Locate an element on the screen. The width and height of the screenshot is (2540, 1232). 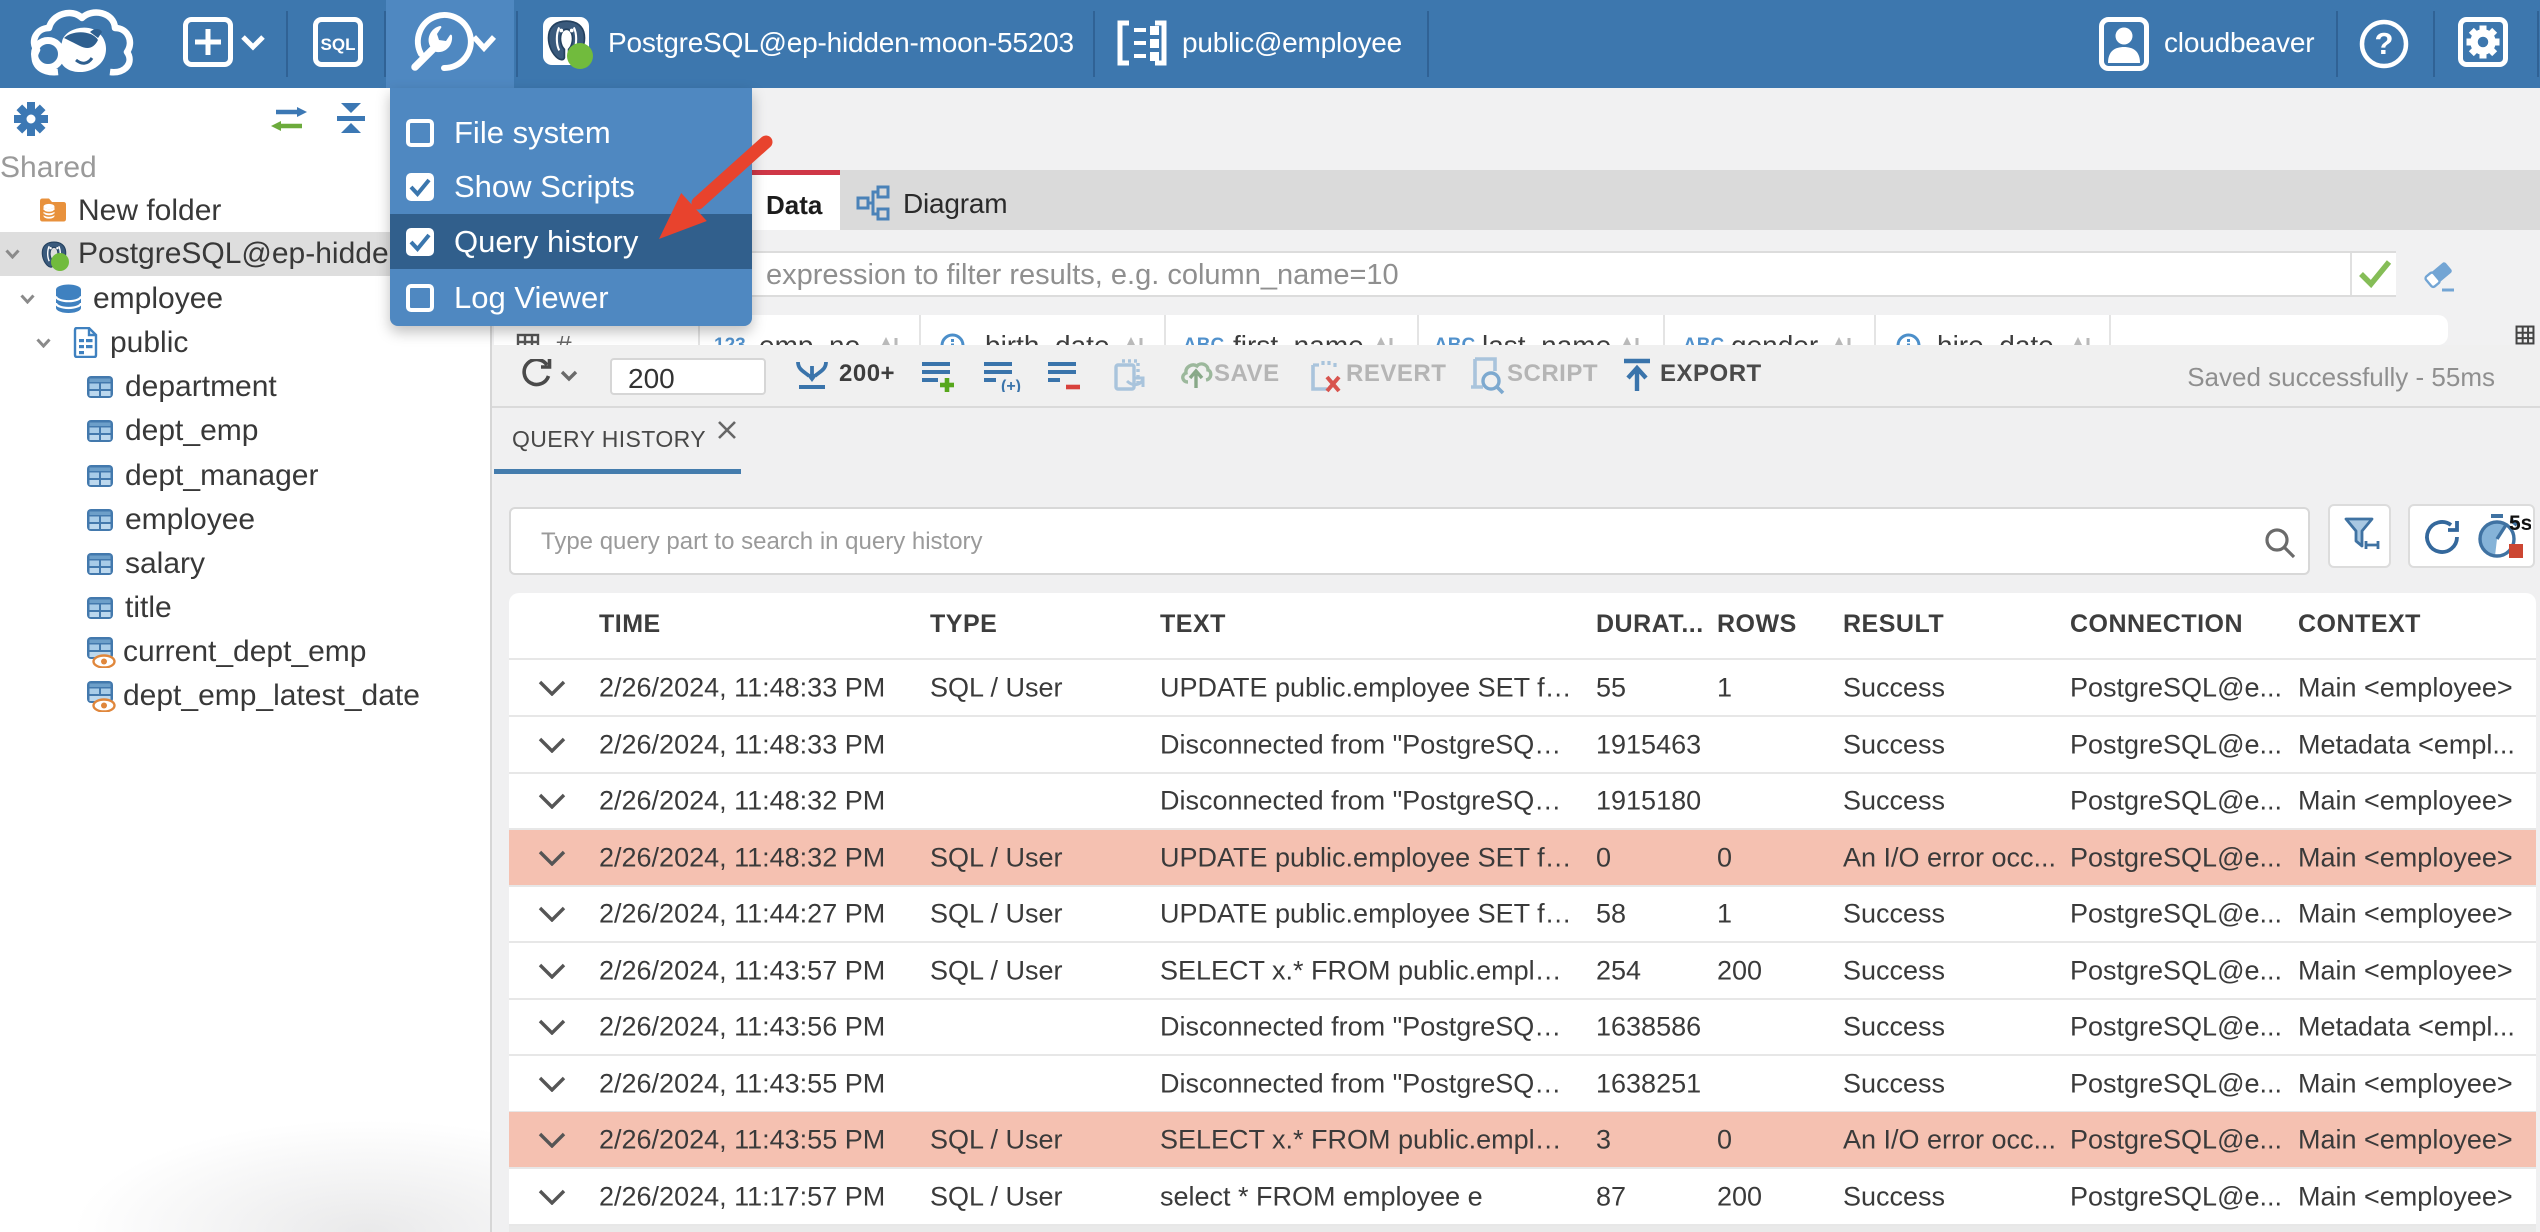
svg-text: SQL is located at coordinates (338, 44).